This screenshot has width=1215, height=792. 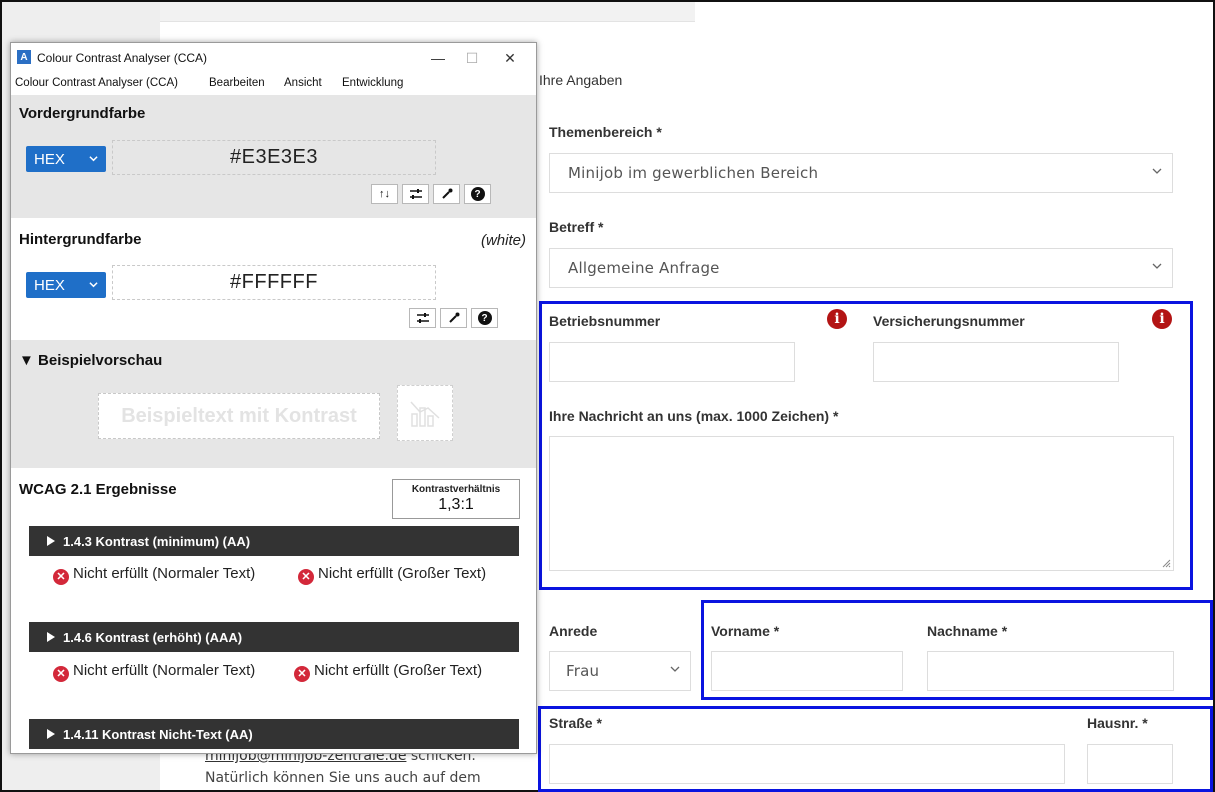 I want to click on close-button: ✕, so click(x=510, y=58).